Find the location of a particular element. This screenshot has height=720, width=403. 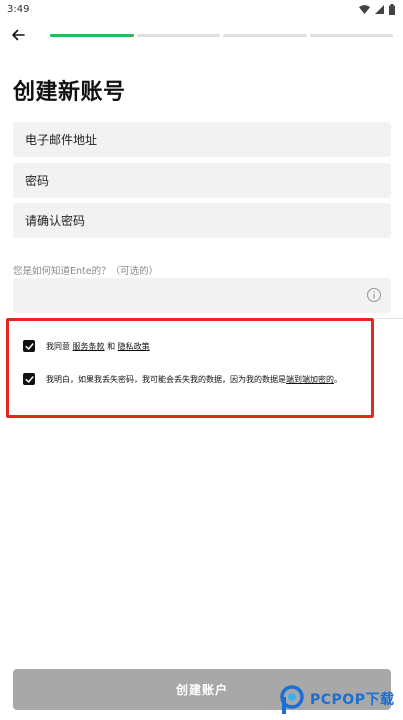

end-to-end-encryption-link: 端到端加密的 is located at coordinates (310, 379).